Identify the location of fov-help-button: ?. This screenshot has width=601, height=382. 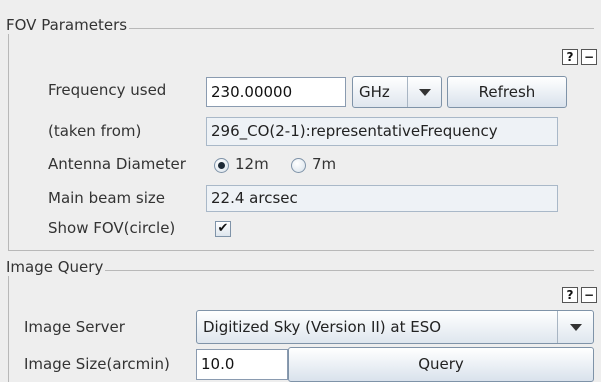
(570, 57).